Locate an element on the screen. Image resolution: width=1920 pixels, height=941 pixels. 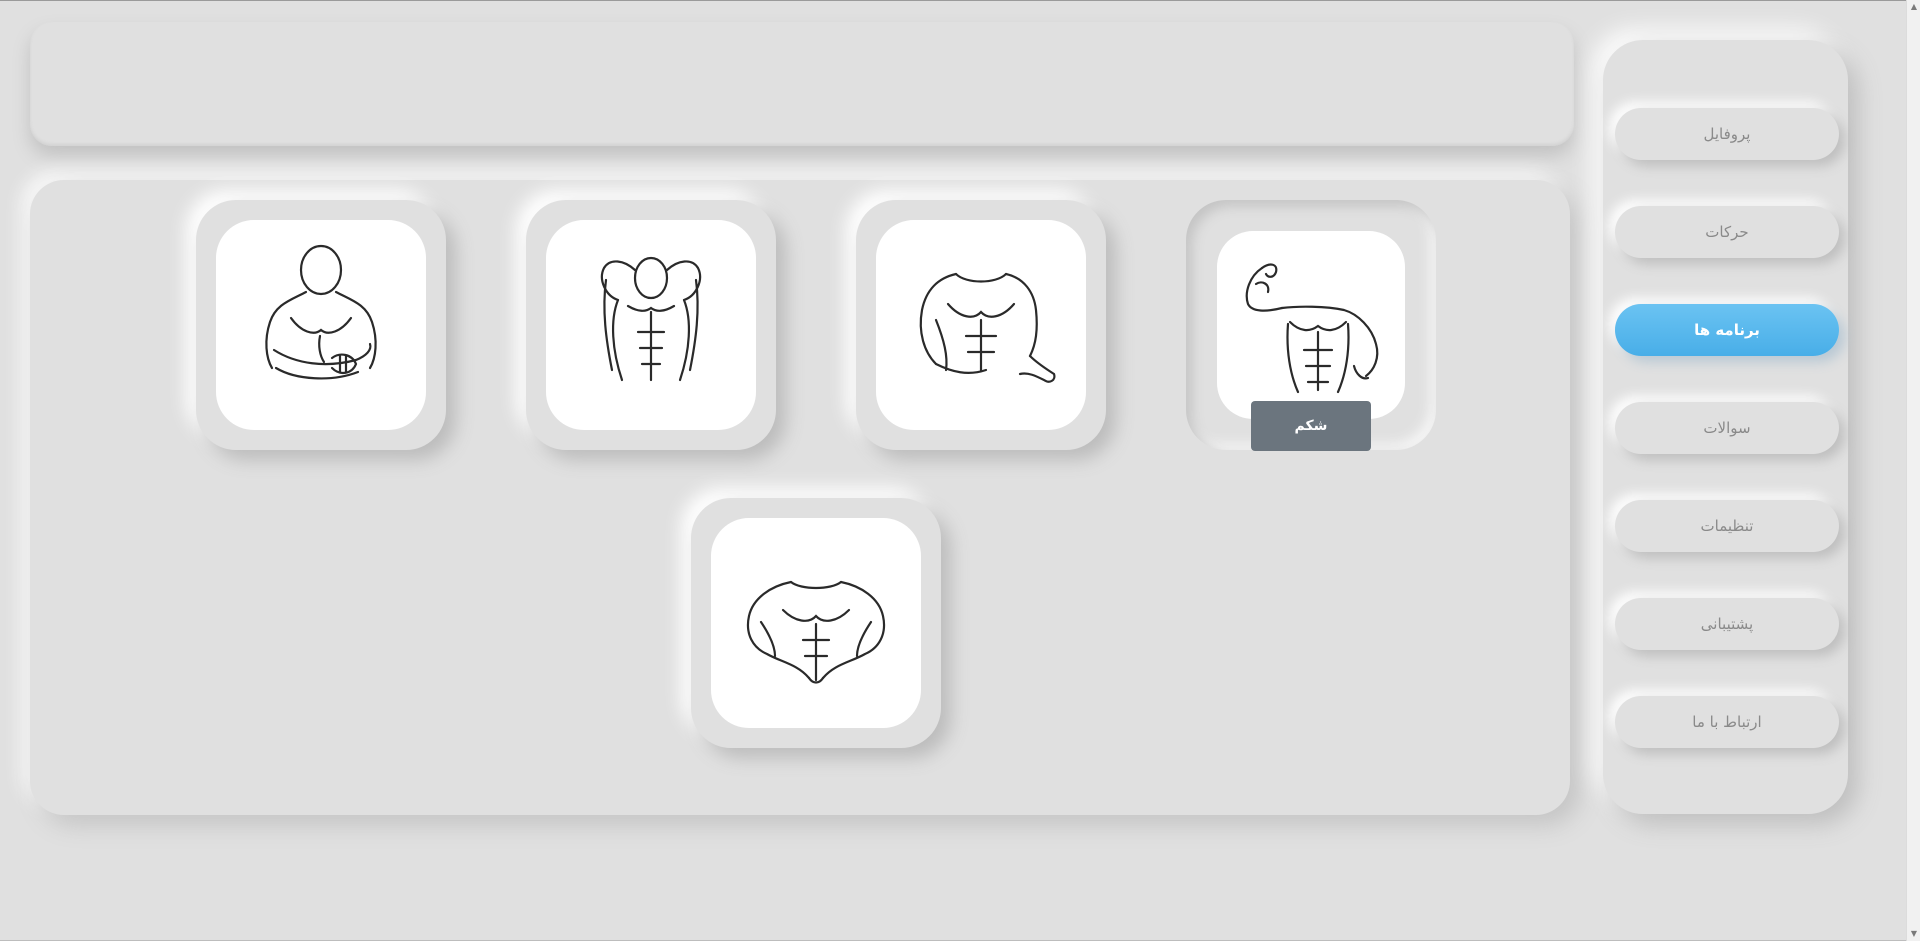
scroll-down-icon: ▼ is located at coordinates (1914, 934).